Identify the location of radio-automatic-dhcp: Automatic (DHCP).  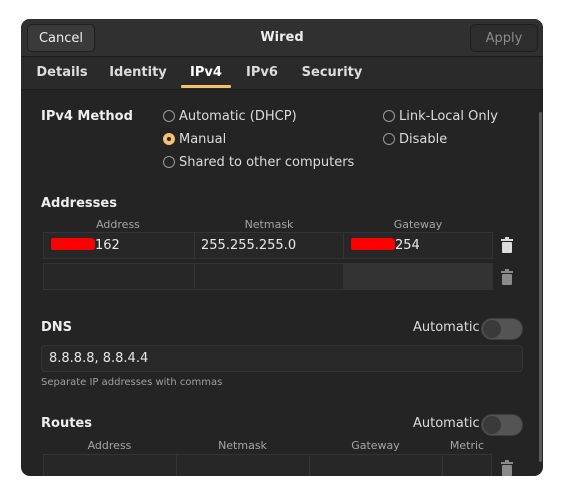
(230, 116).